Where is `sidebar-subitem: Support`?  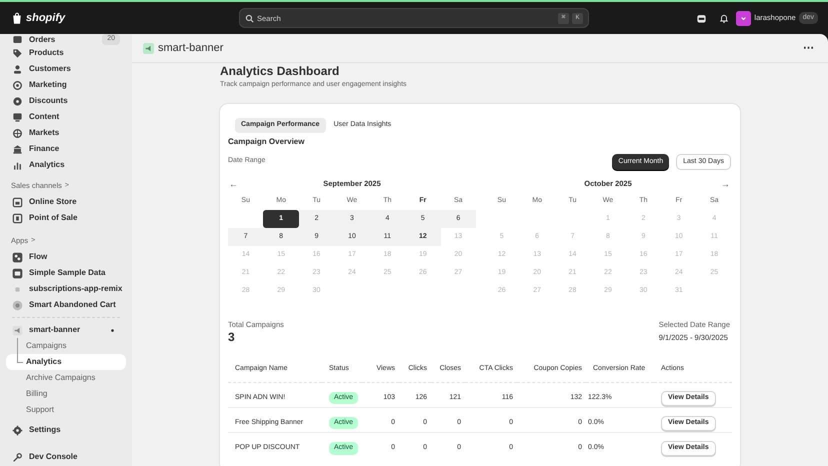 sidebar-subitem: Support is located at coordinates (40, 410).